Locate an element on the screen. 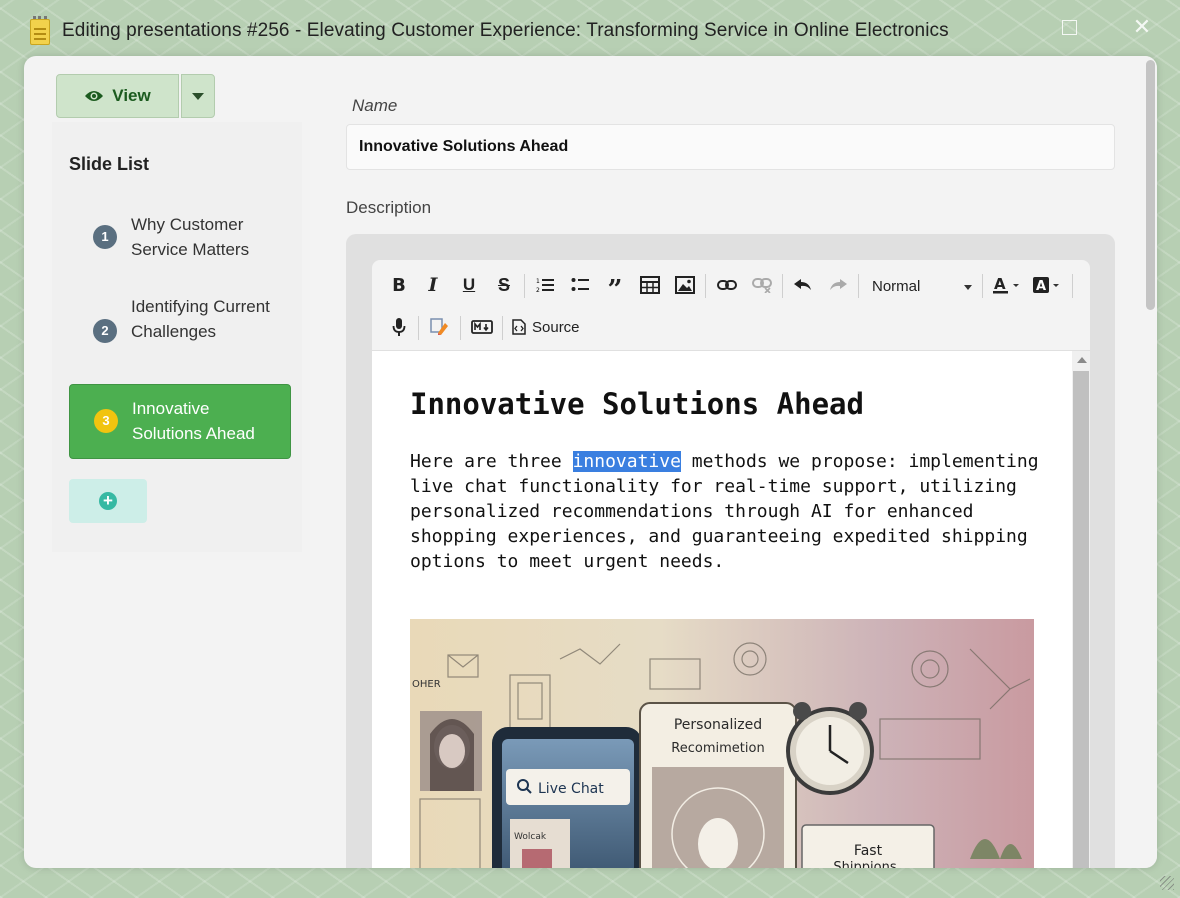 The image size is (1180, 898). table-button is located at coordinates (650, 285).